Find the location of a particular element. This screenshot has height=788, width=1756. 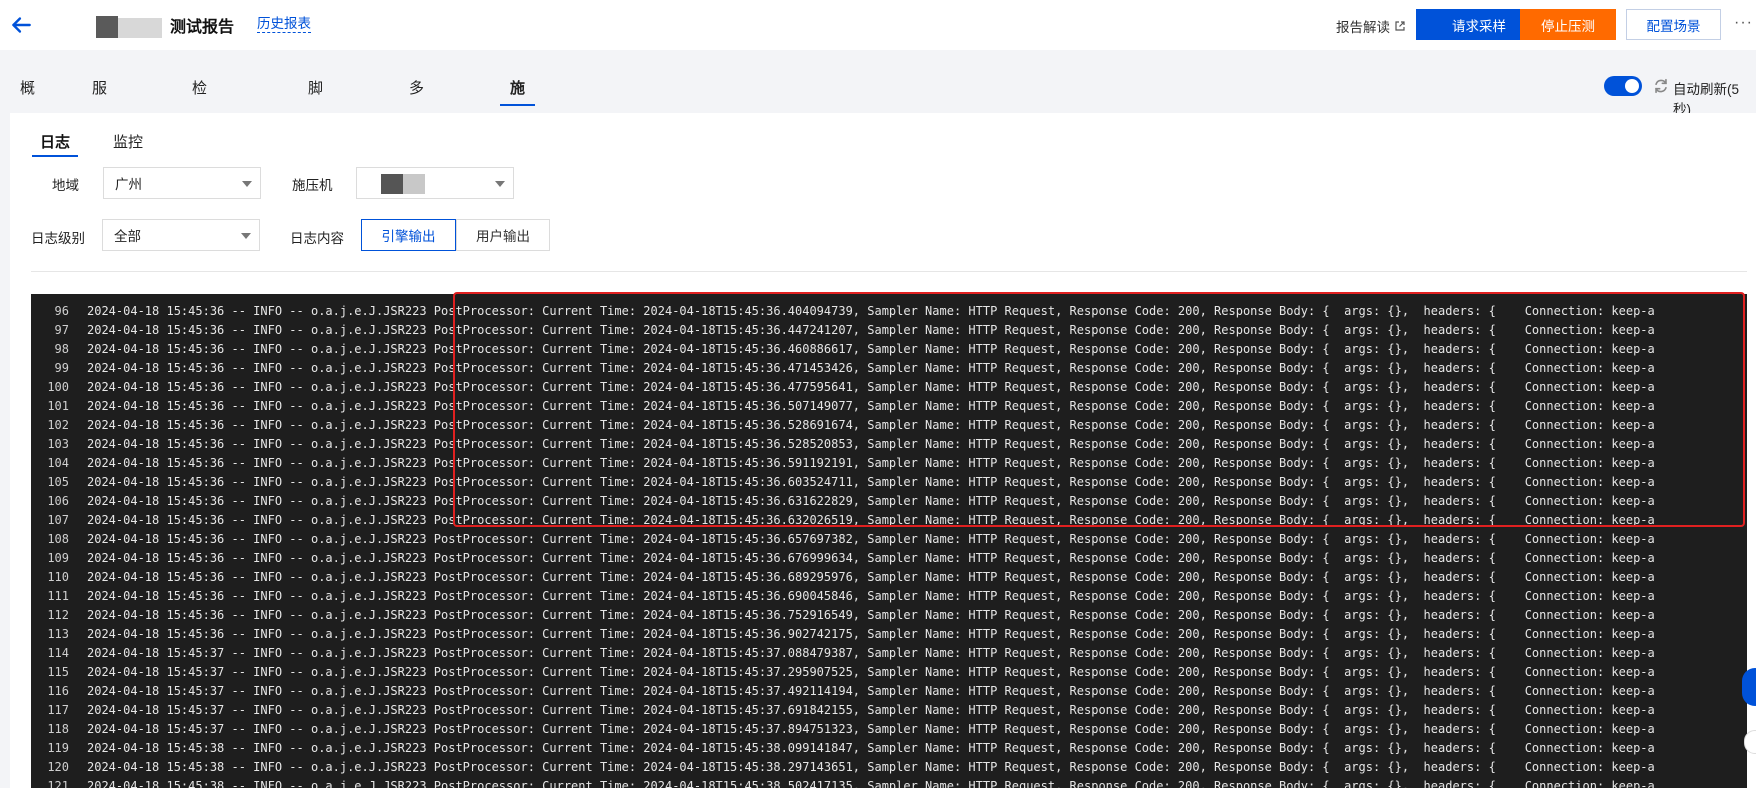

history-report-link: 历史报表 is located at coordinates (284, 24).